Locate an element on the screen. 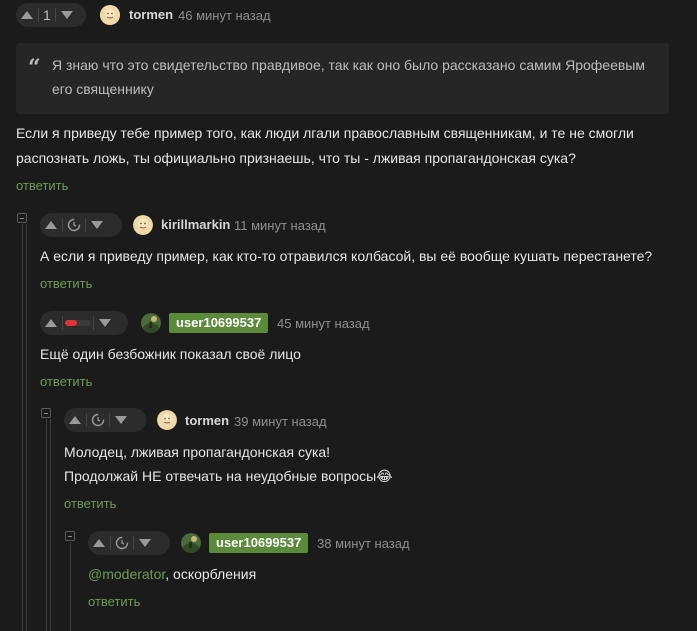 The image size is (697, 631). author-name: kirillmarkin is located at coordinates (195, 224).